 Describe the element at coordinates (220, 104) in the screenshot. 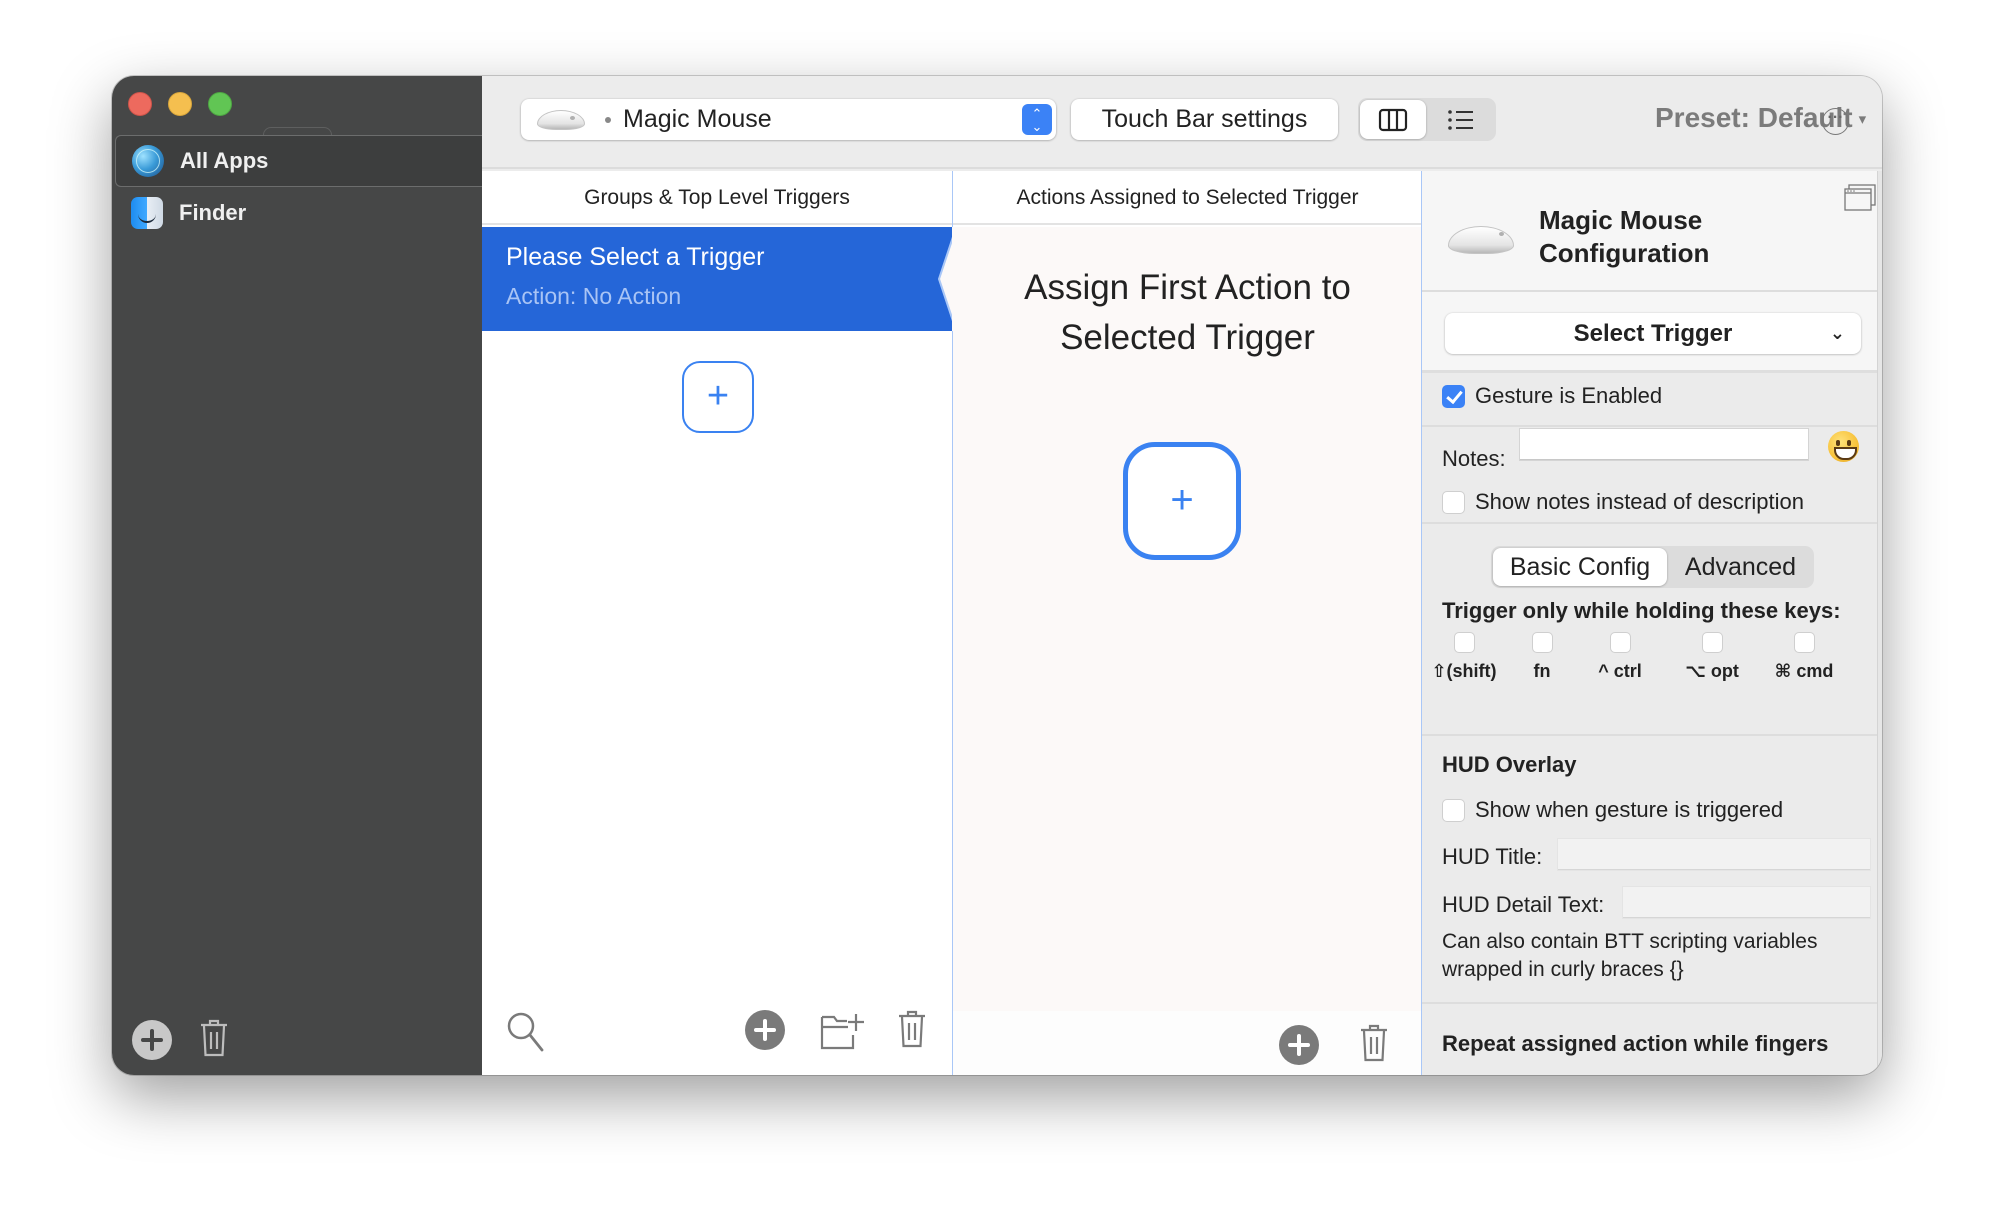

I see `zoom-window-button` at that location.